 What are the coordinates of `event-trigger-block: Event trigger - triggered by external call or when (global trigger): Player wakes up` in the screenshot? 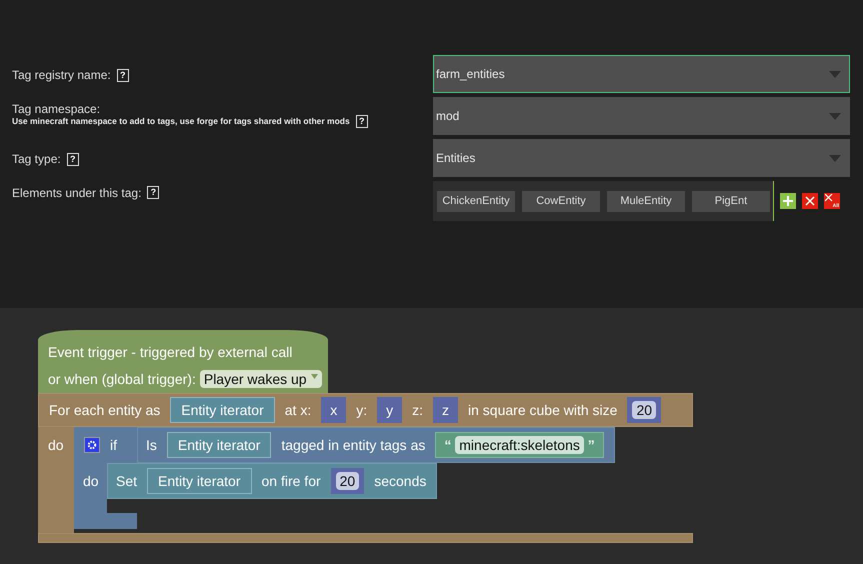 It's located at (183, 361).